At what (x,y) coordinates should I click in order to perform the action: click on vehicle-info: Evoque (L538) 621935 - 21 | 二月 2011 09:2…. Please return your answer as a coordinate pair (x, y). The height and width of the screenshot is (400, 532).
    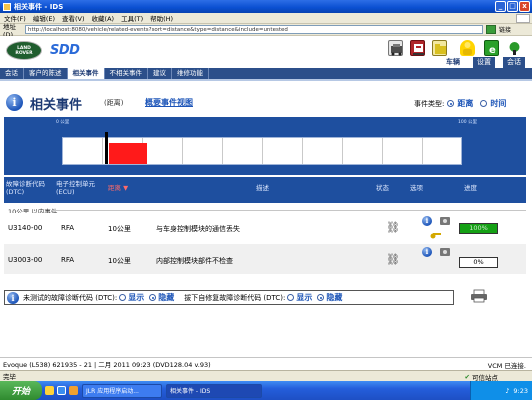
    Looking at the image, I should click on (107, 365).